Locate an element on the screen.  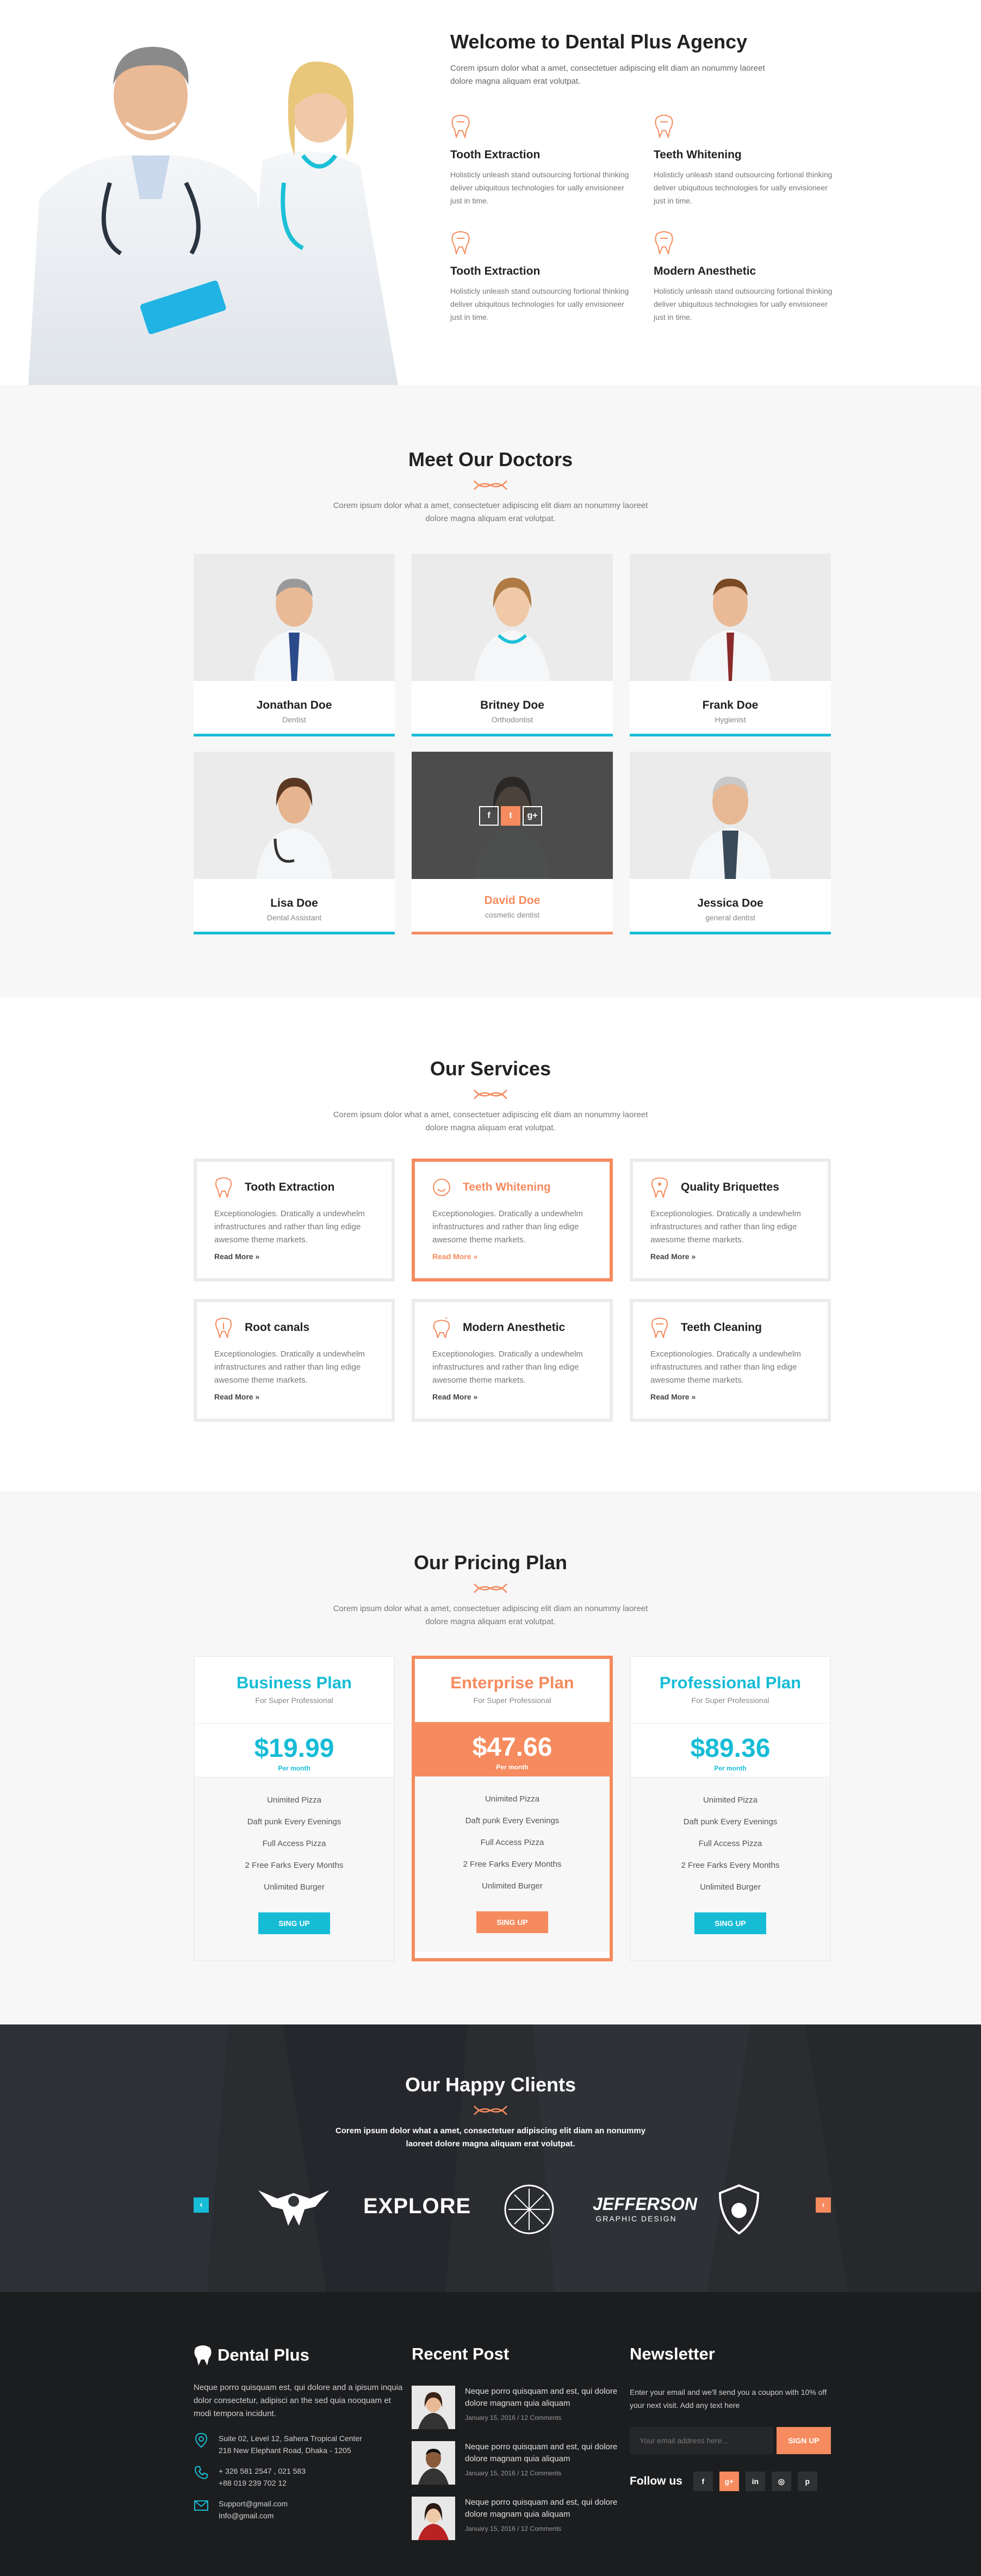
carousel-next-button: › is located at coordinates (824, 2205).